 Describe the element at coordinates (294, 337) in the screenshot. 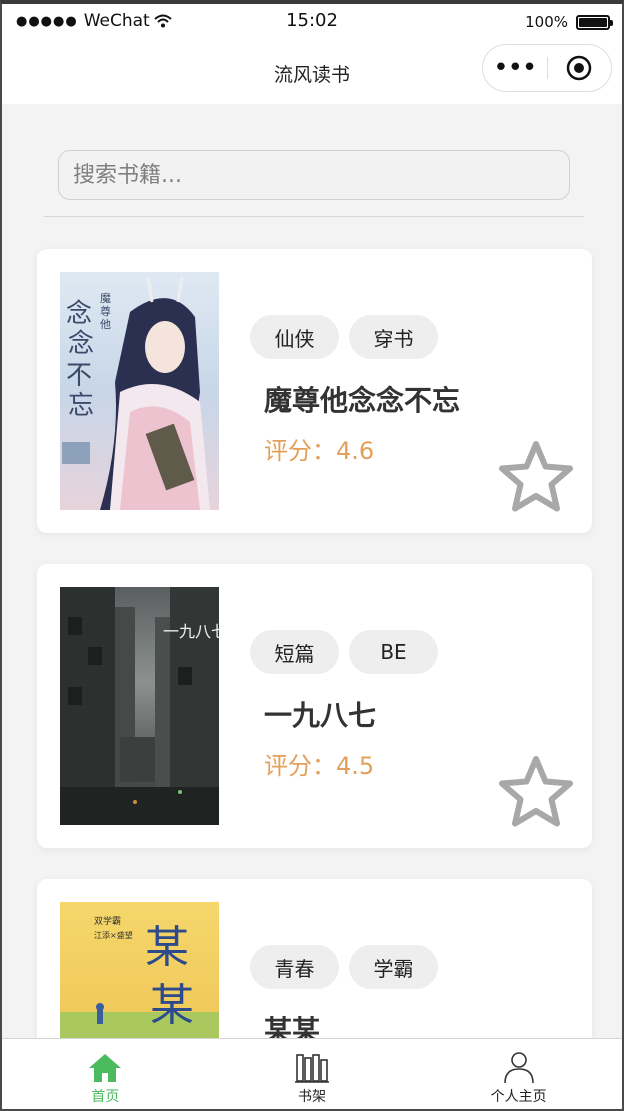

I see `genre-tag: 仙侠` at that location.